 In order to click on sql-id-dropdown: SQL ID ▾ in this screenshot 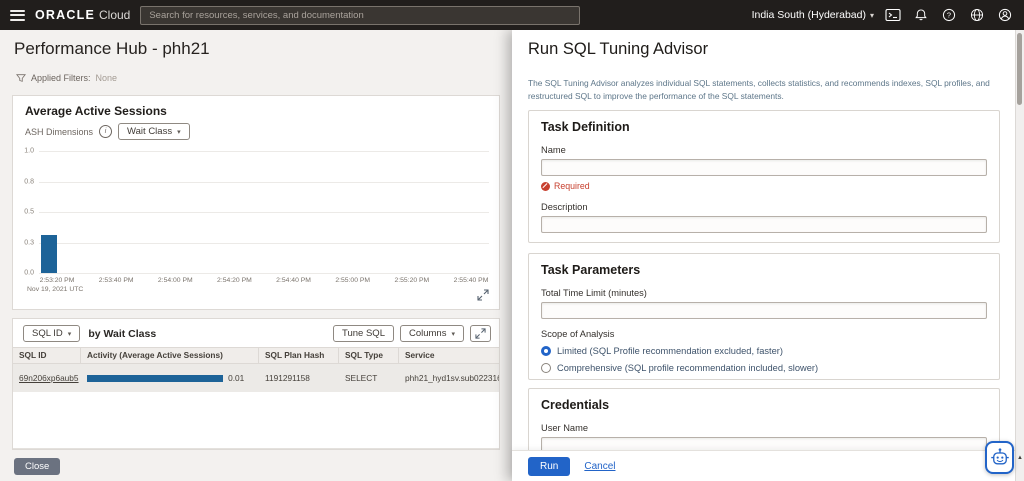, I will do `click(52, 333)`.